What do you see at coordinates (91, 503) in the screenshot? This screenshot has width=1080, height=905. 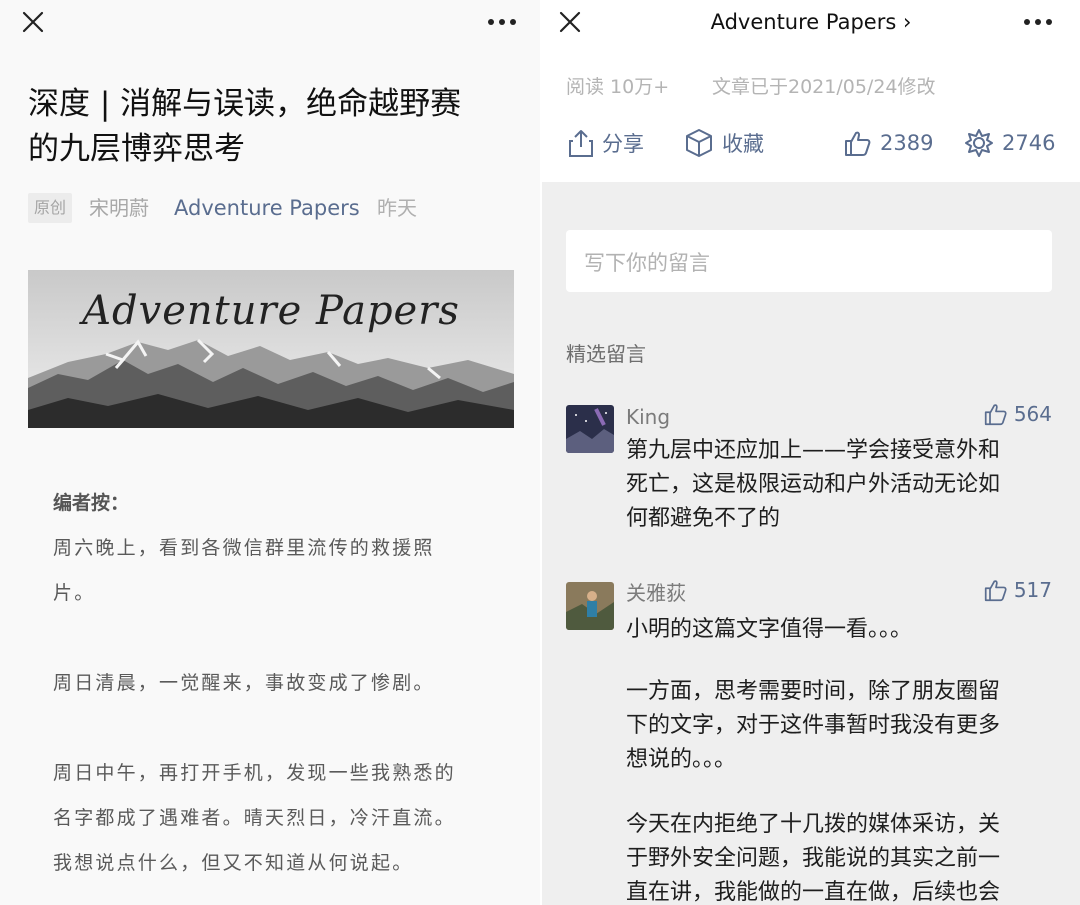 I see `editor-note-heading: 编者按：` at bounding box center [91, 503].